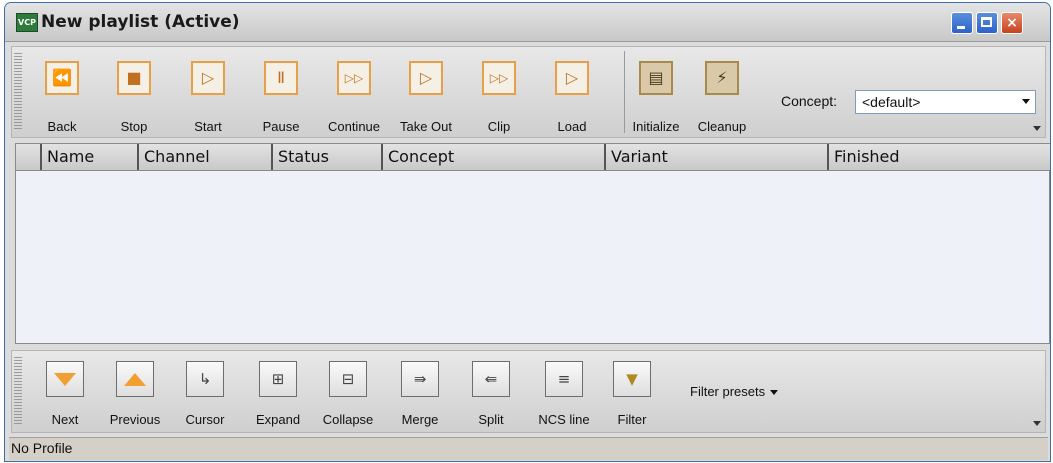 Image resolution: width=1053 pixels, height=463 pixels. Describe the element at coordinates (348, 379) in the screenshot. I see `collapse-icon: ⊟` at that location.